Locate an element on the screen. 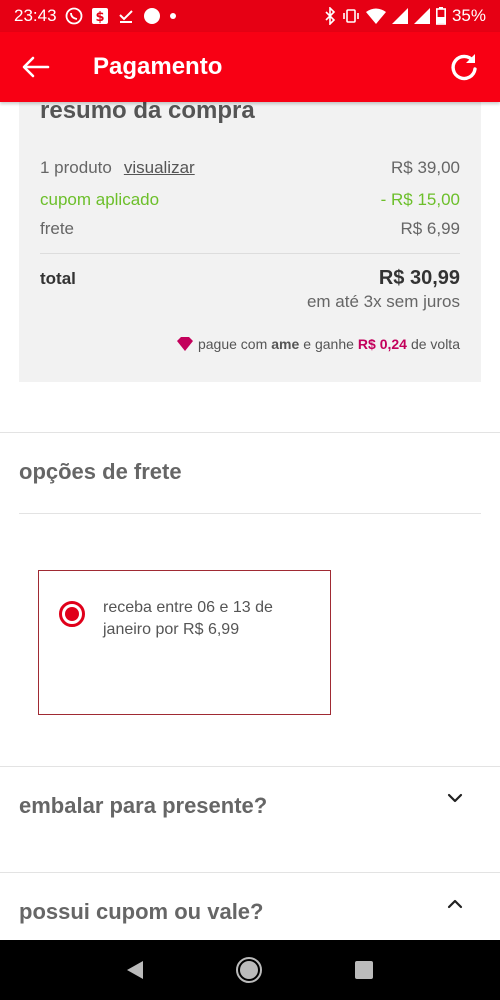  summary-divider is located at coordinates (250, 253).